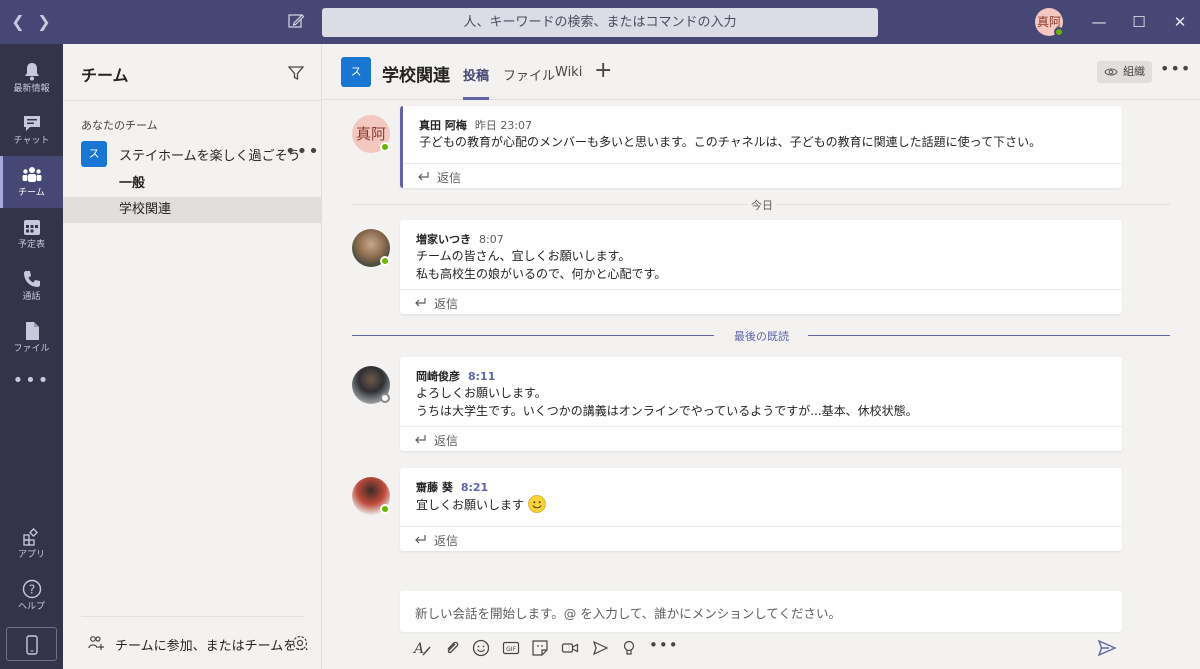 The image size is (1200, 669). I want to click on rail-label: 最新情報, so click(31, 89).